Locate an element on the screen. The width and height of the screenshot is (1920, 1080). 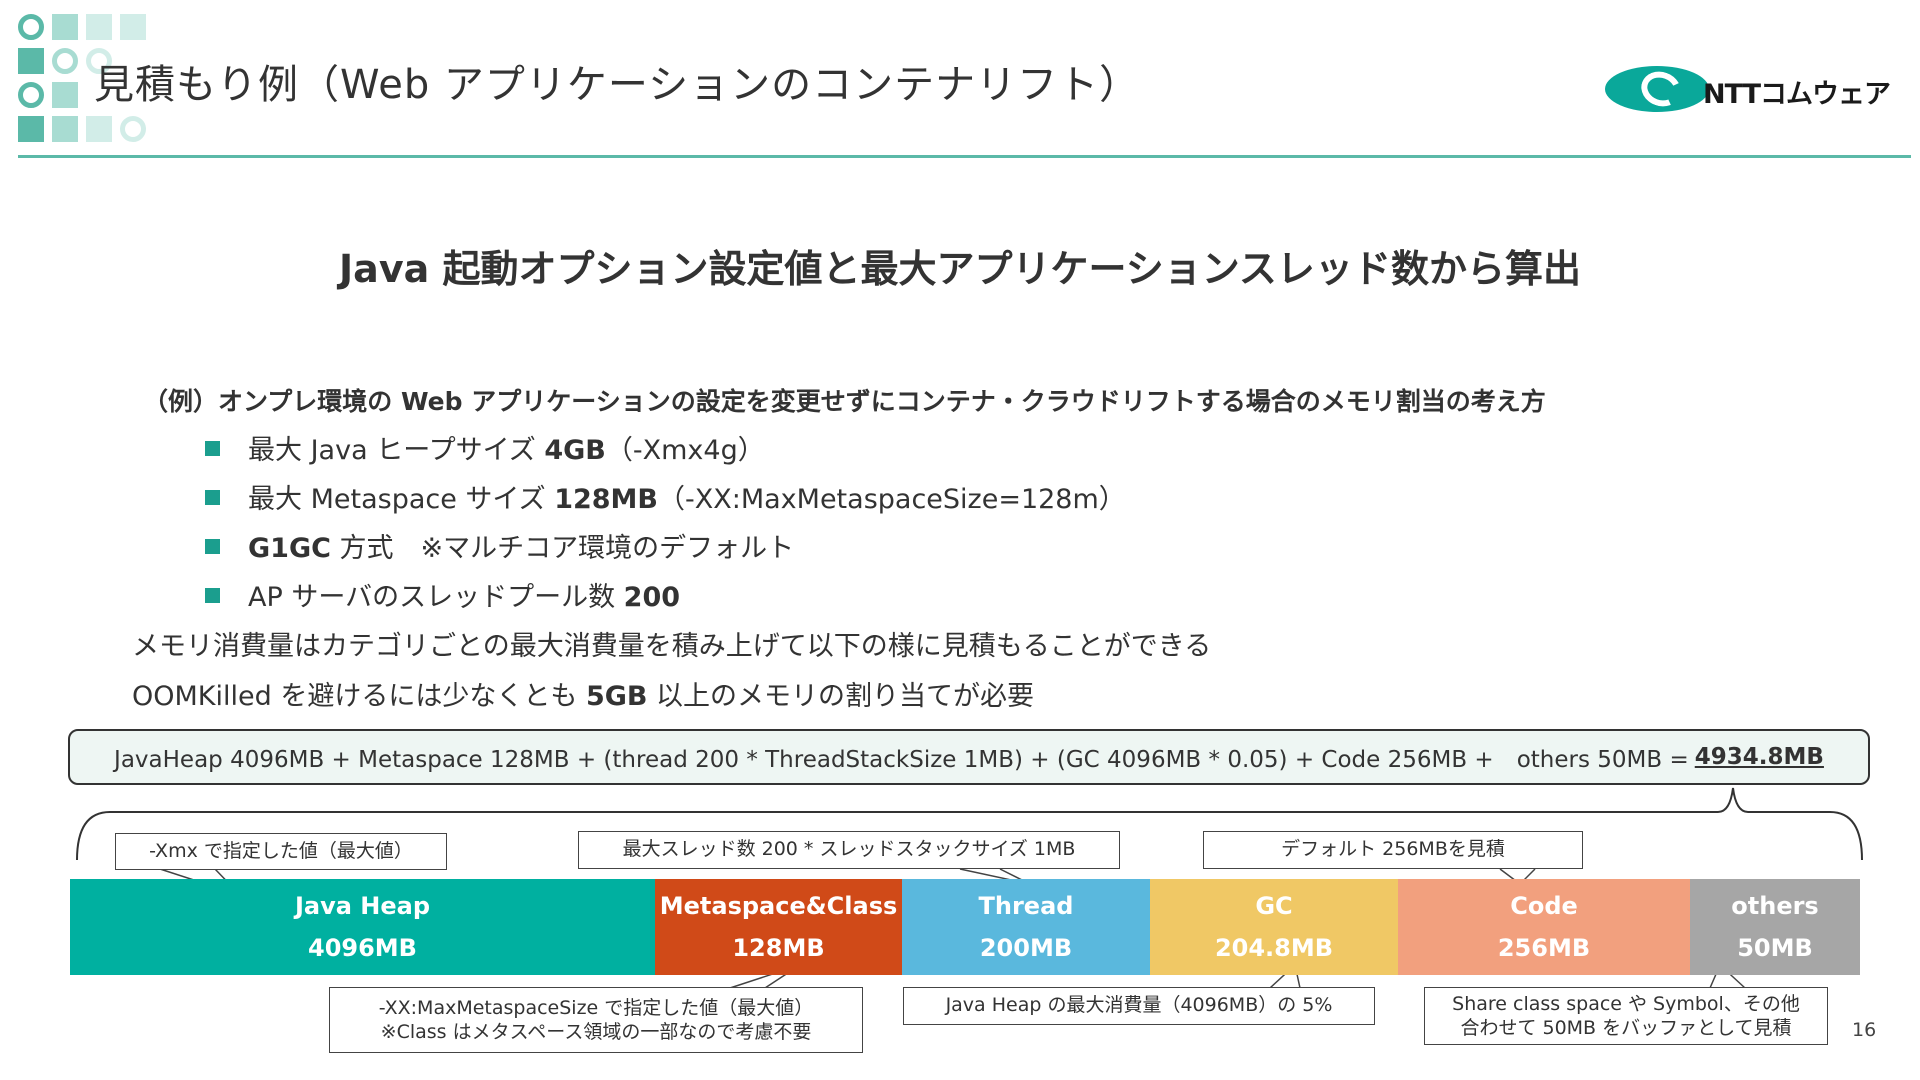
segment-java-heap: Java Heap 4096MB is located at coordinates (362, 927).